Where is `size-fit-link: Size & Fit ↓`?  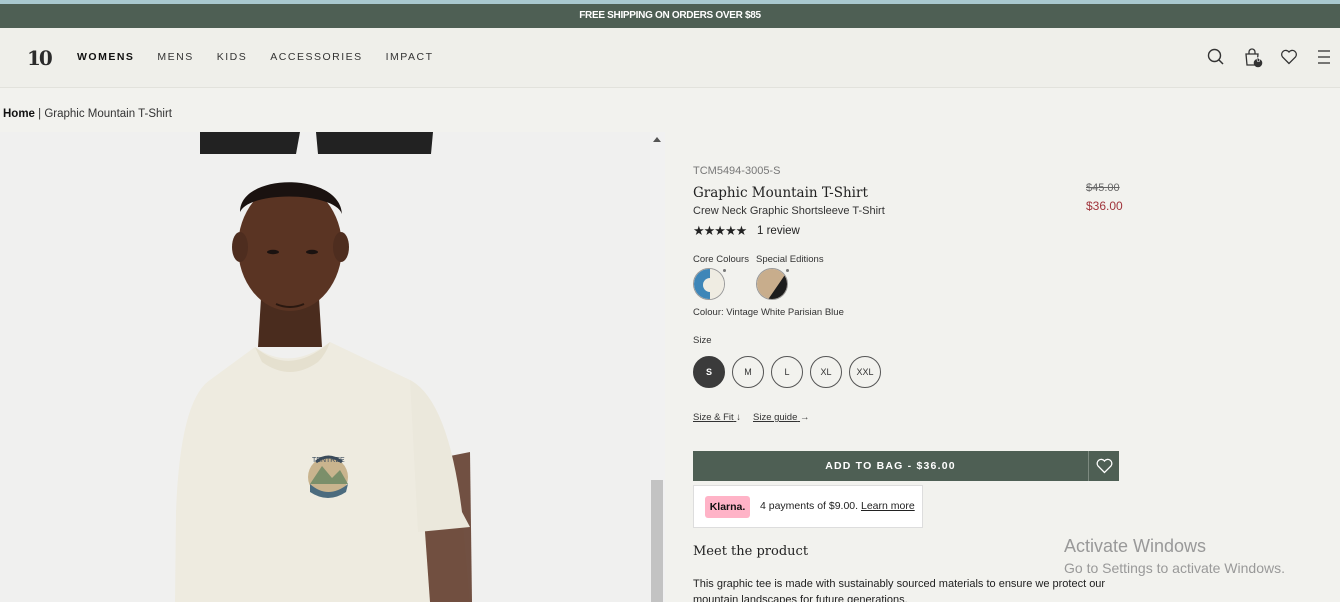
size-fit-link: Size & Fit ↓ is located at coordinates (717, 417).